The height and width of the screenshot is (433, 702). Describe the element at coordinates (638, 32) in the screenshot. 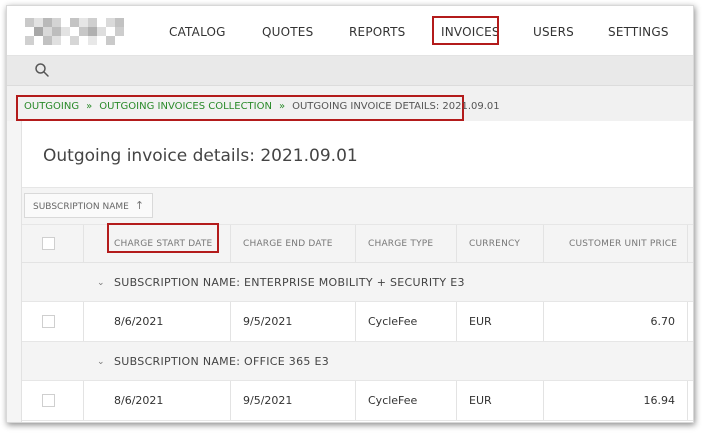

I see `nav-settings: SETTINGS` at that location.